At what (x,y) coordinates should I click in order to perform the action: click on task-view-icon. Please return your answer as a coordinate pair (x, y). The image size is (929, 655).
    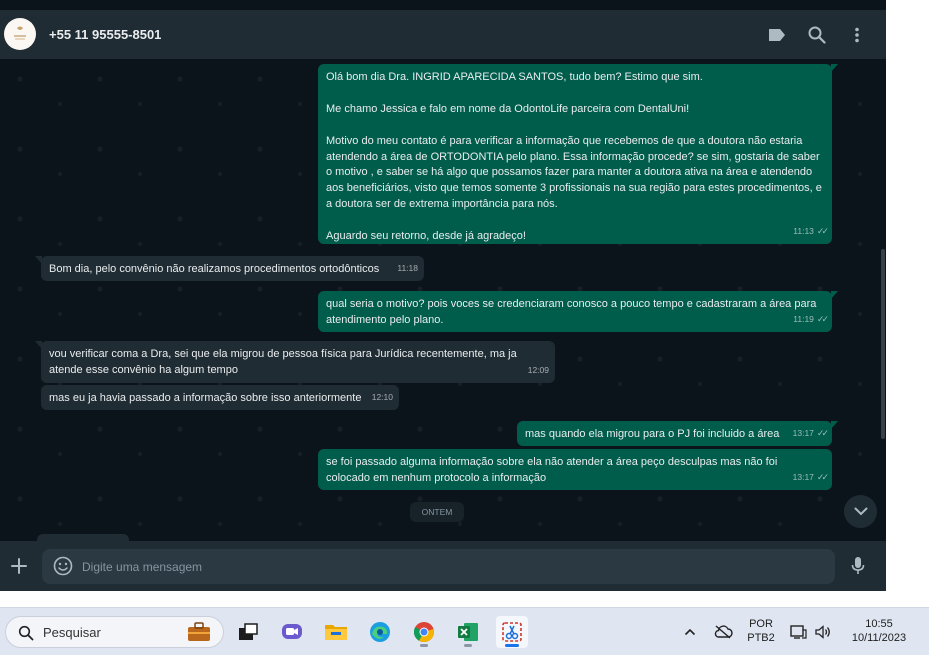
    Looking at the image, I should click on (248, 631).